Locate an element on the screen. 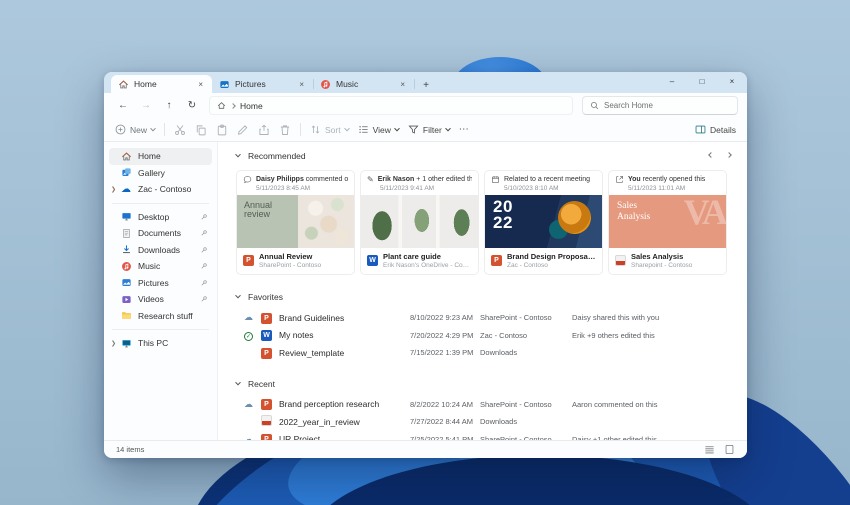 This screenshot has height=505, width=850. file-date: 7/15/2022 1:39 PM is located at coordinates (442, 353).